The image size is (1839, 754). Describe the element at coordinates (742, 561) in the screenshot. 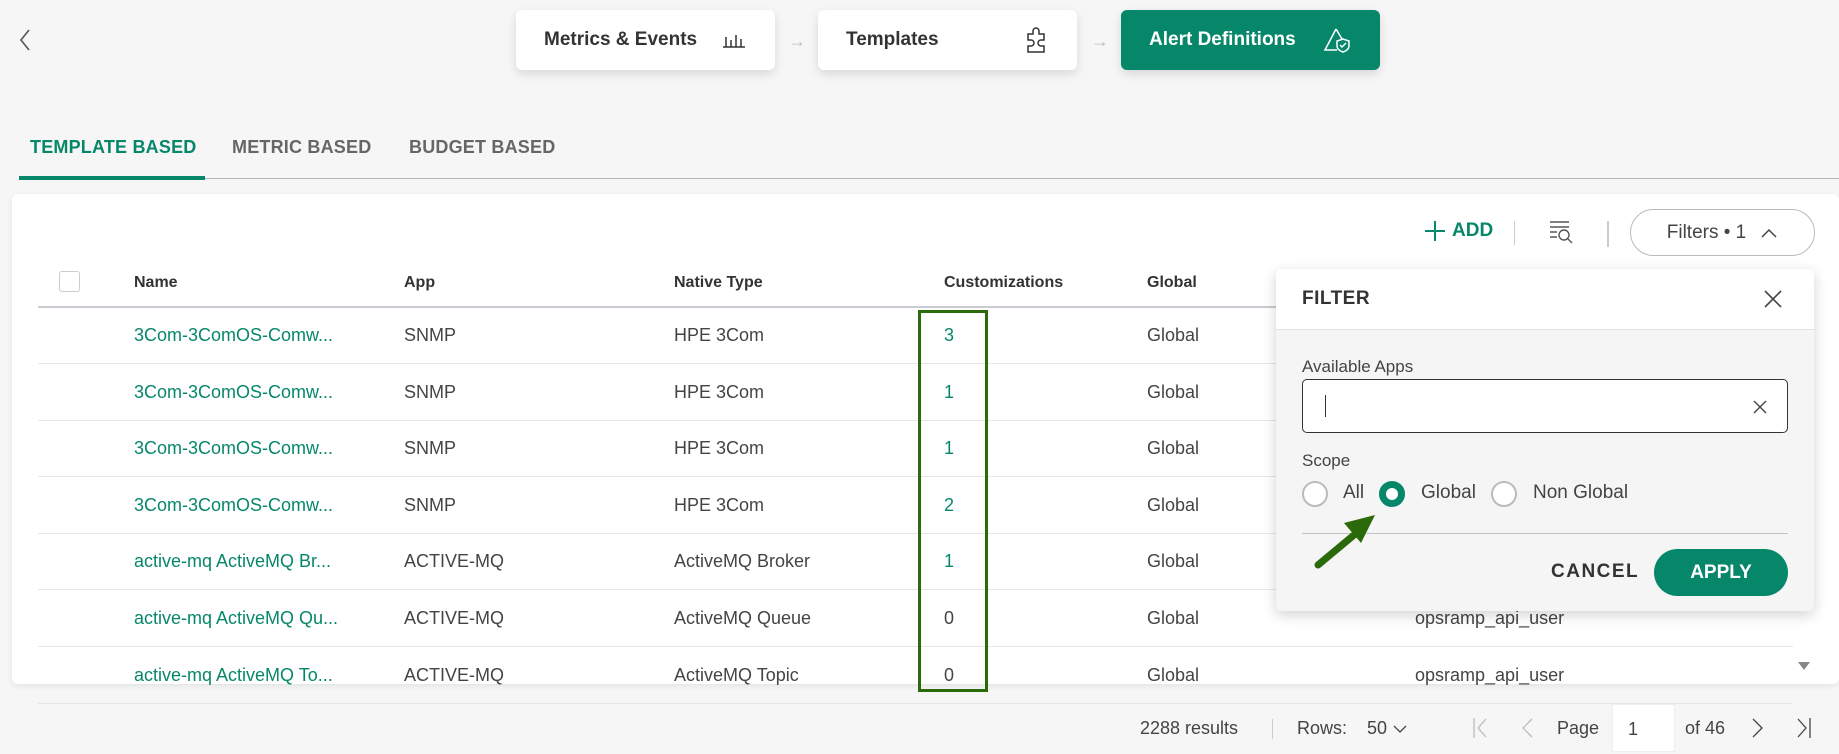

I see `native-type-cell: ActiveMQ Broker` at that location.